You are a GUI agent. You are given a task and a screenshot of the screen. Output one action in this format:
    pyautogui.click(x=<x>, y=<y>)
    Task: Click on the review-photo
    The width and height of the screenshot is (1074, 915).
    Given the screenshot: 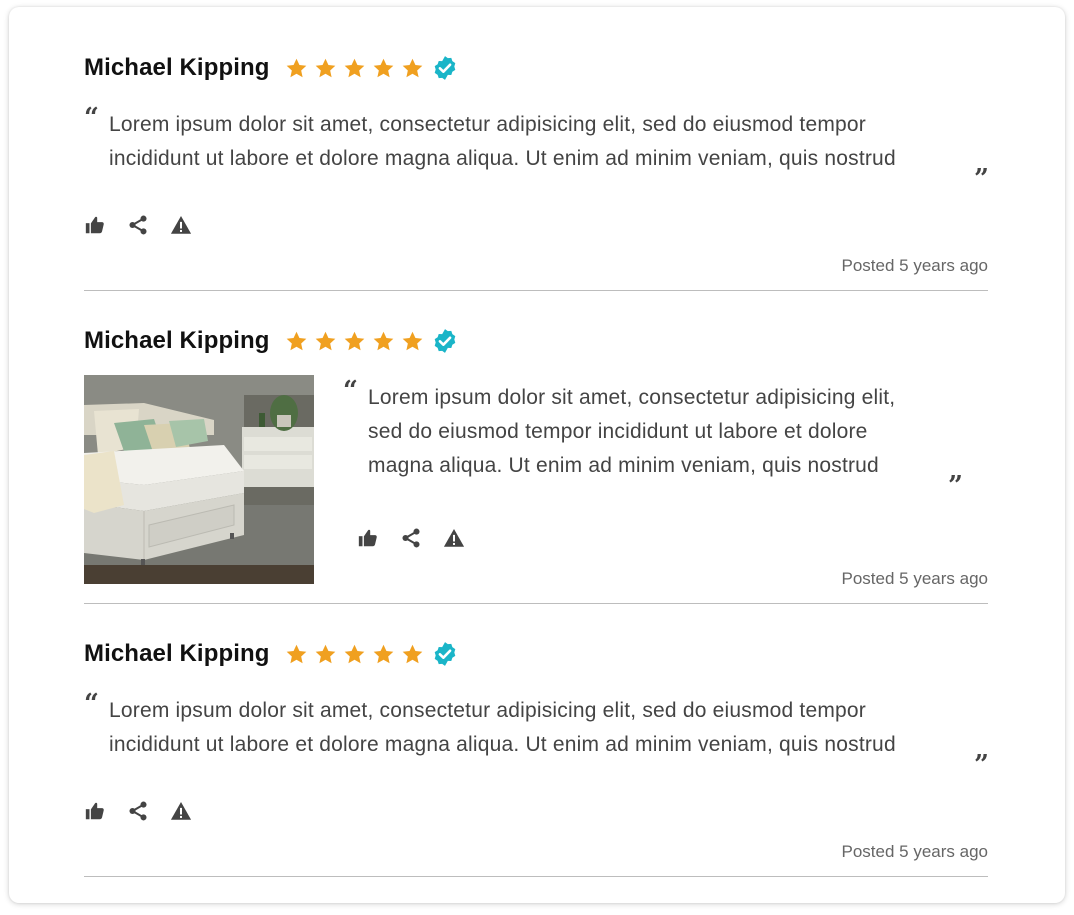 What is the action you would take?
    pyautogui.click(x=199, y=479)
    